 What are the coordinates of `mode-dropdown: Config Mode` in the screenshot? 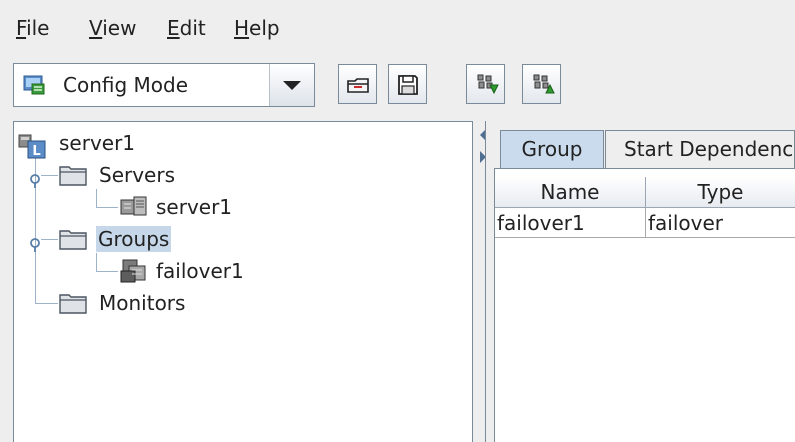 It's located at (164, 85).